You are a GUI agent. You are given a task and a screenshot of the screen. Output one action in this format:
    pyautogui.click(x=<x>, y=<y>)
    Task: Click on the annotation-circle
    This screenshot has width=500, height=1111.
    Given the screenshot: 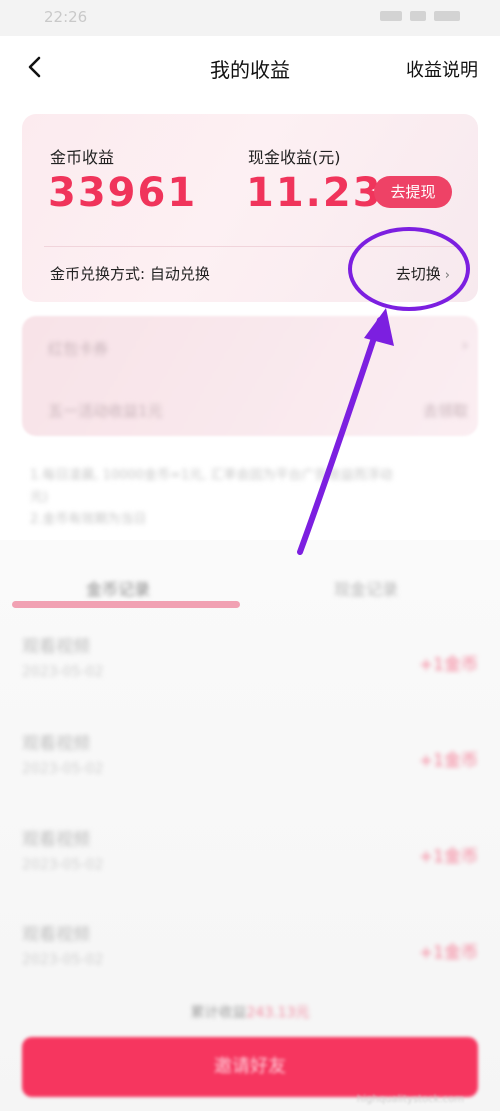 What is the action you would take?
    pyautogui.click(x=409, y=269)
    